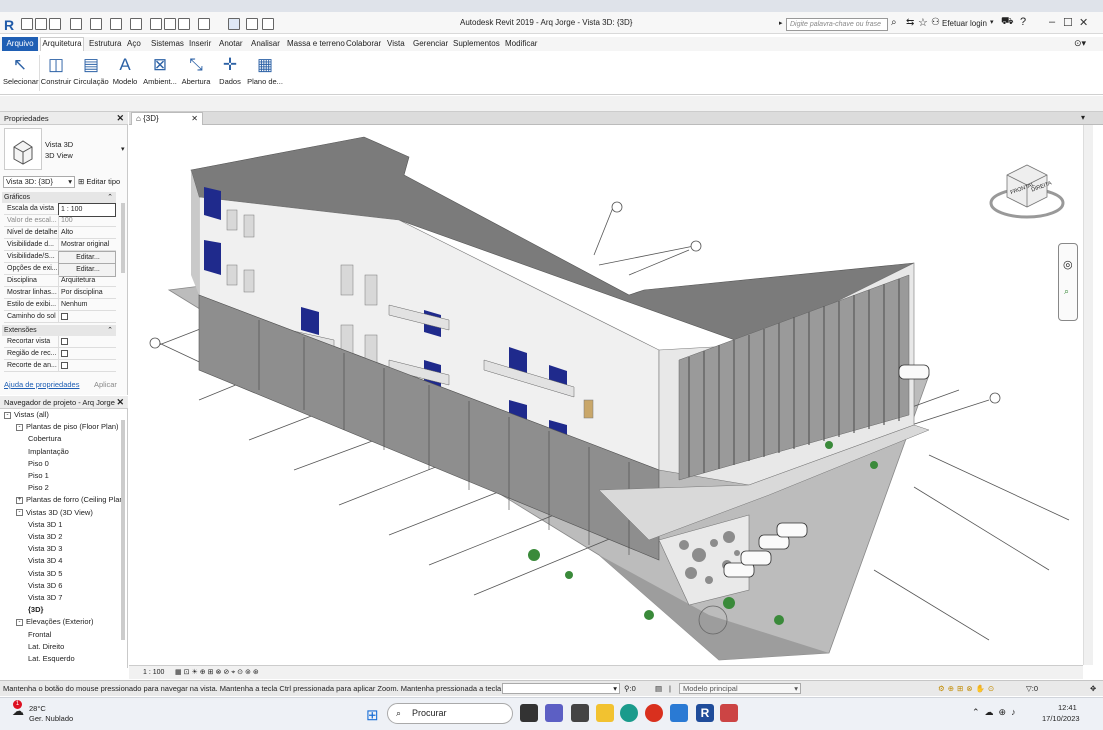 The image size is (1103, 730). I want to click on weather-desc: Ger. Nublado, so click(51, 718).